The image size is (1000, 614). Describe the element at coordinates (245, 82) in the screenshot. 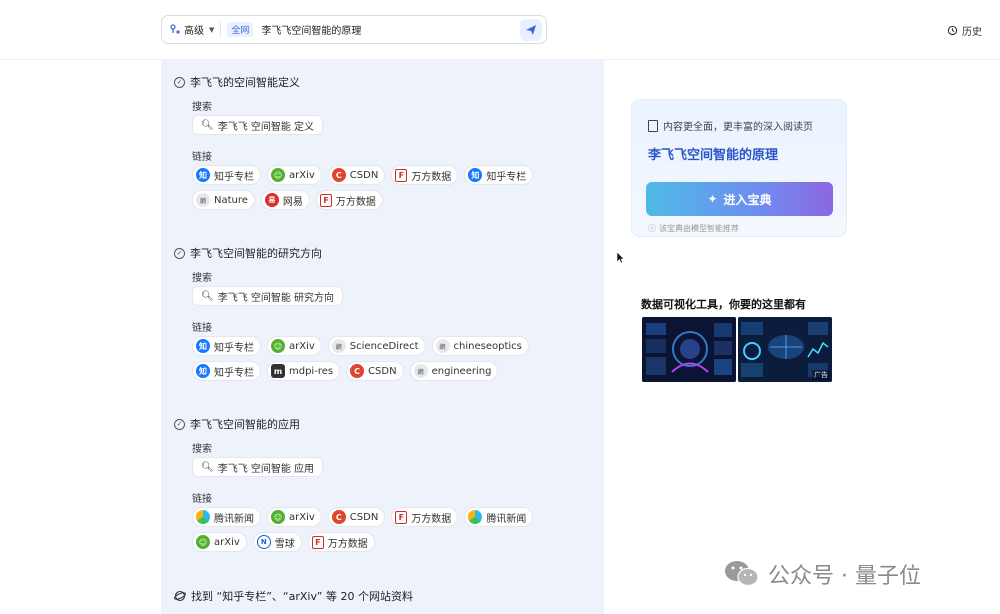

I see `step-title: 李飞飞的空间智能定义` at that location.